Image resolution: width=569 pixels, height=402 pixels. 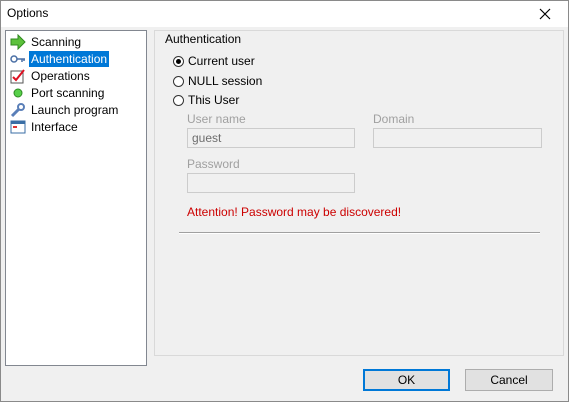 What do you see at coordinates (18, 93) in the screenshot?
I see `green-dot-icon` at bounding box center [18, 93].